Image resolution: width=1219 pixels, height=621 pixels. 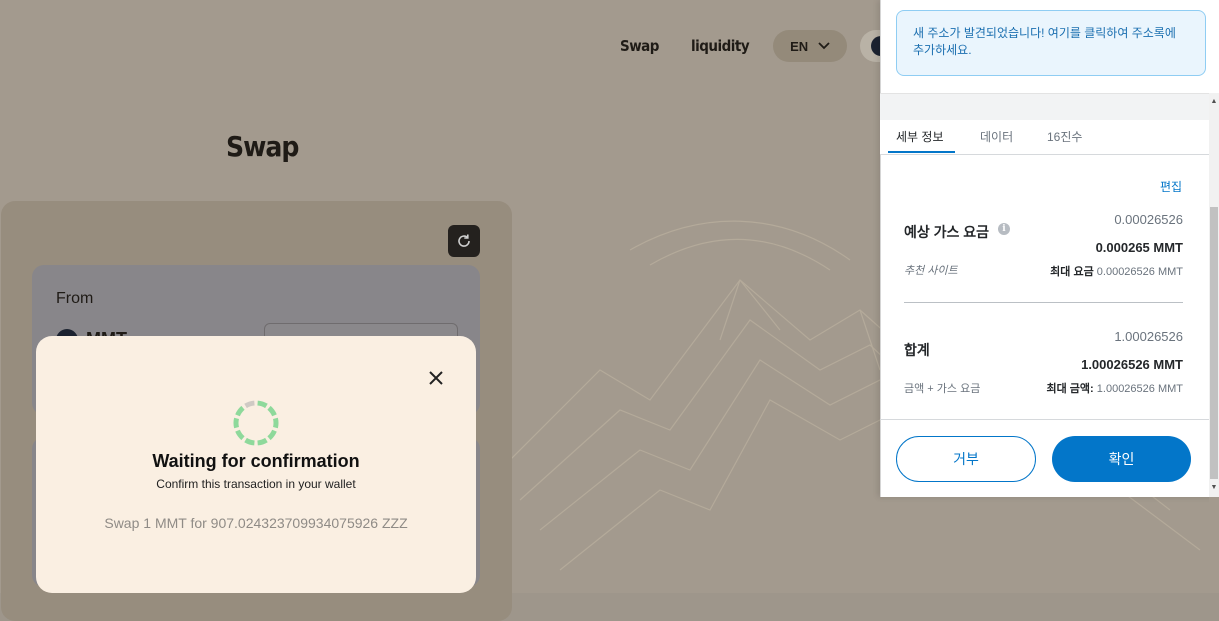 What do you see at coordinates (824, 46) in the screenshot?
I see `chevron-down-icon` at bounding box center [824, 46].